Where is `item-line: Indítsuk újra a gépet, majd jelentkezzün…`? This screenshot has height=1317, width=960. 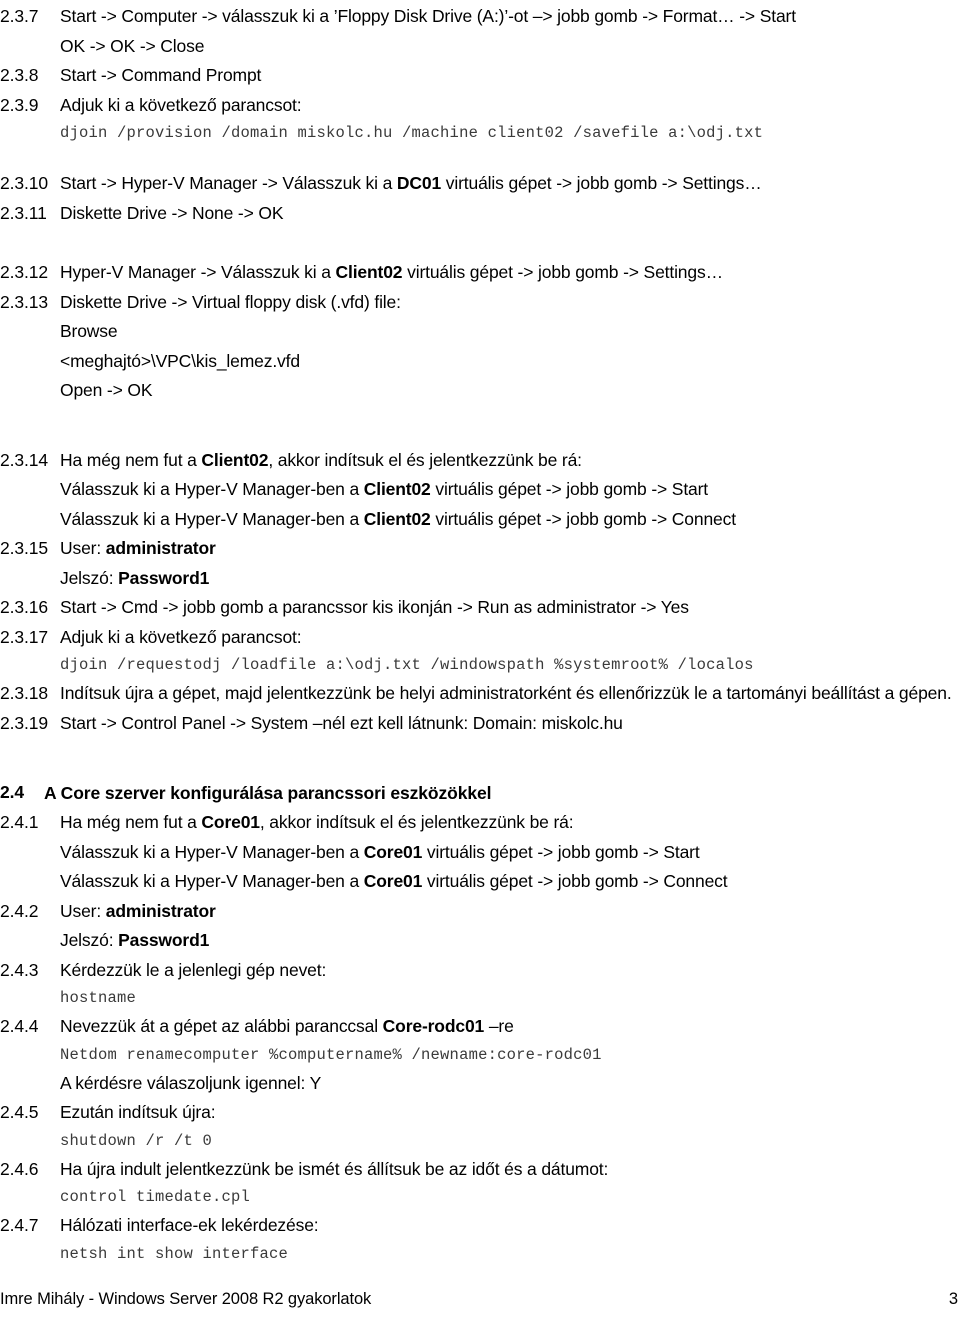 item-line: Indítsuk újra a gépet, majd jelentkezzün… is located at coordinates (506, 693).